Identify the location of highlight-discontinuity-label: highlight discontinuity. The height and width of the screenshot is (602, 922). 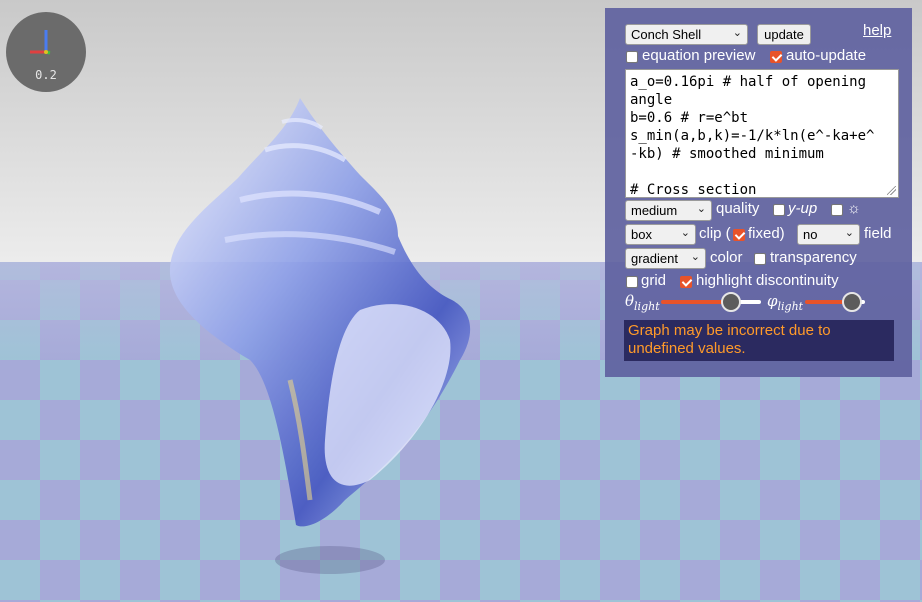
(767, 280).